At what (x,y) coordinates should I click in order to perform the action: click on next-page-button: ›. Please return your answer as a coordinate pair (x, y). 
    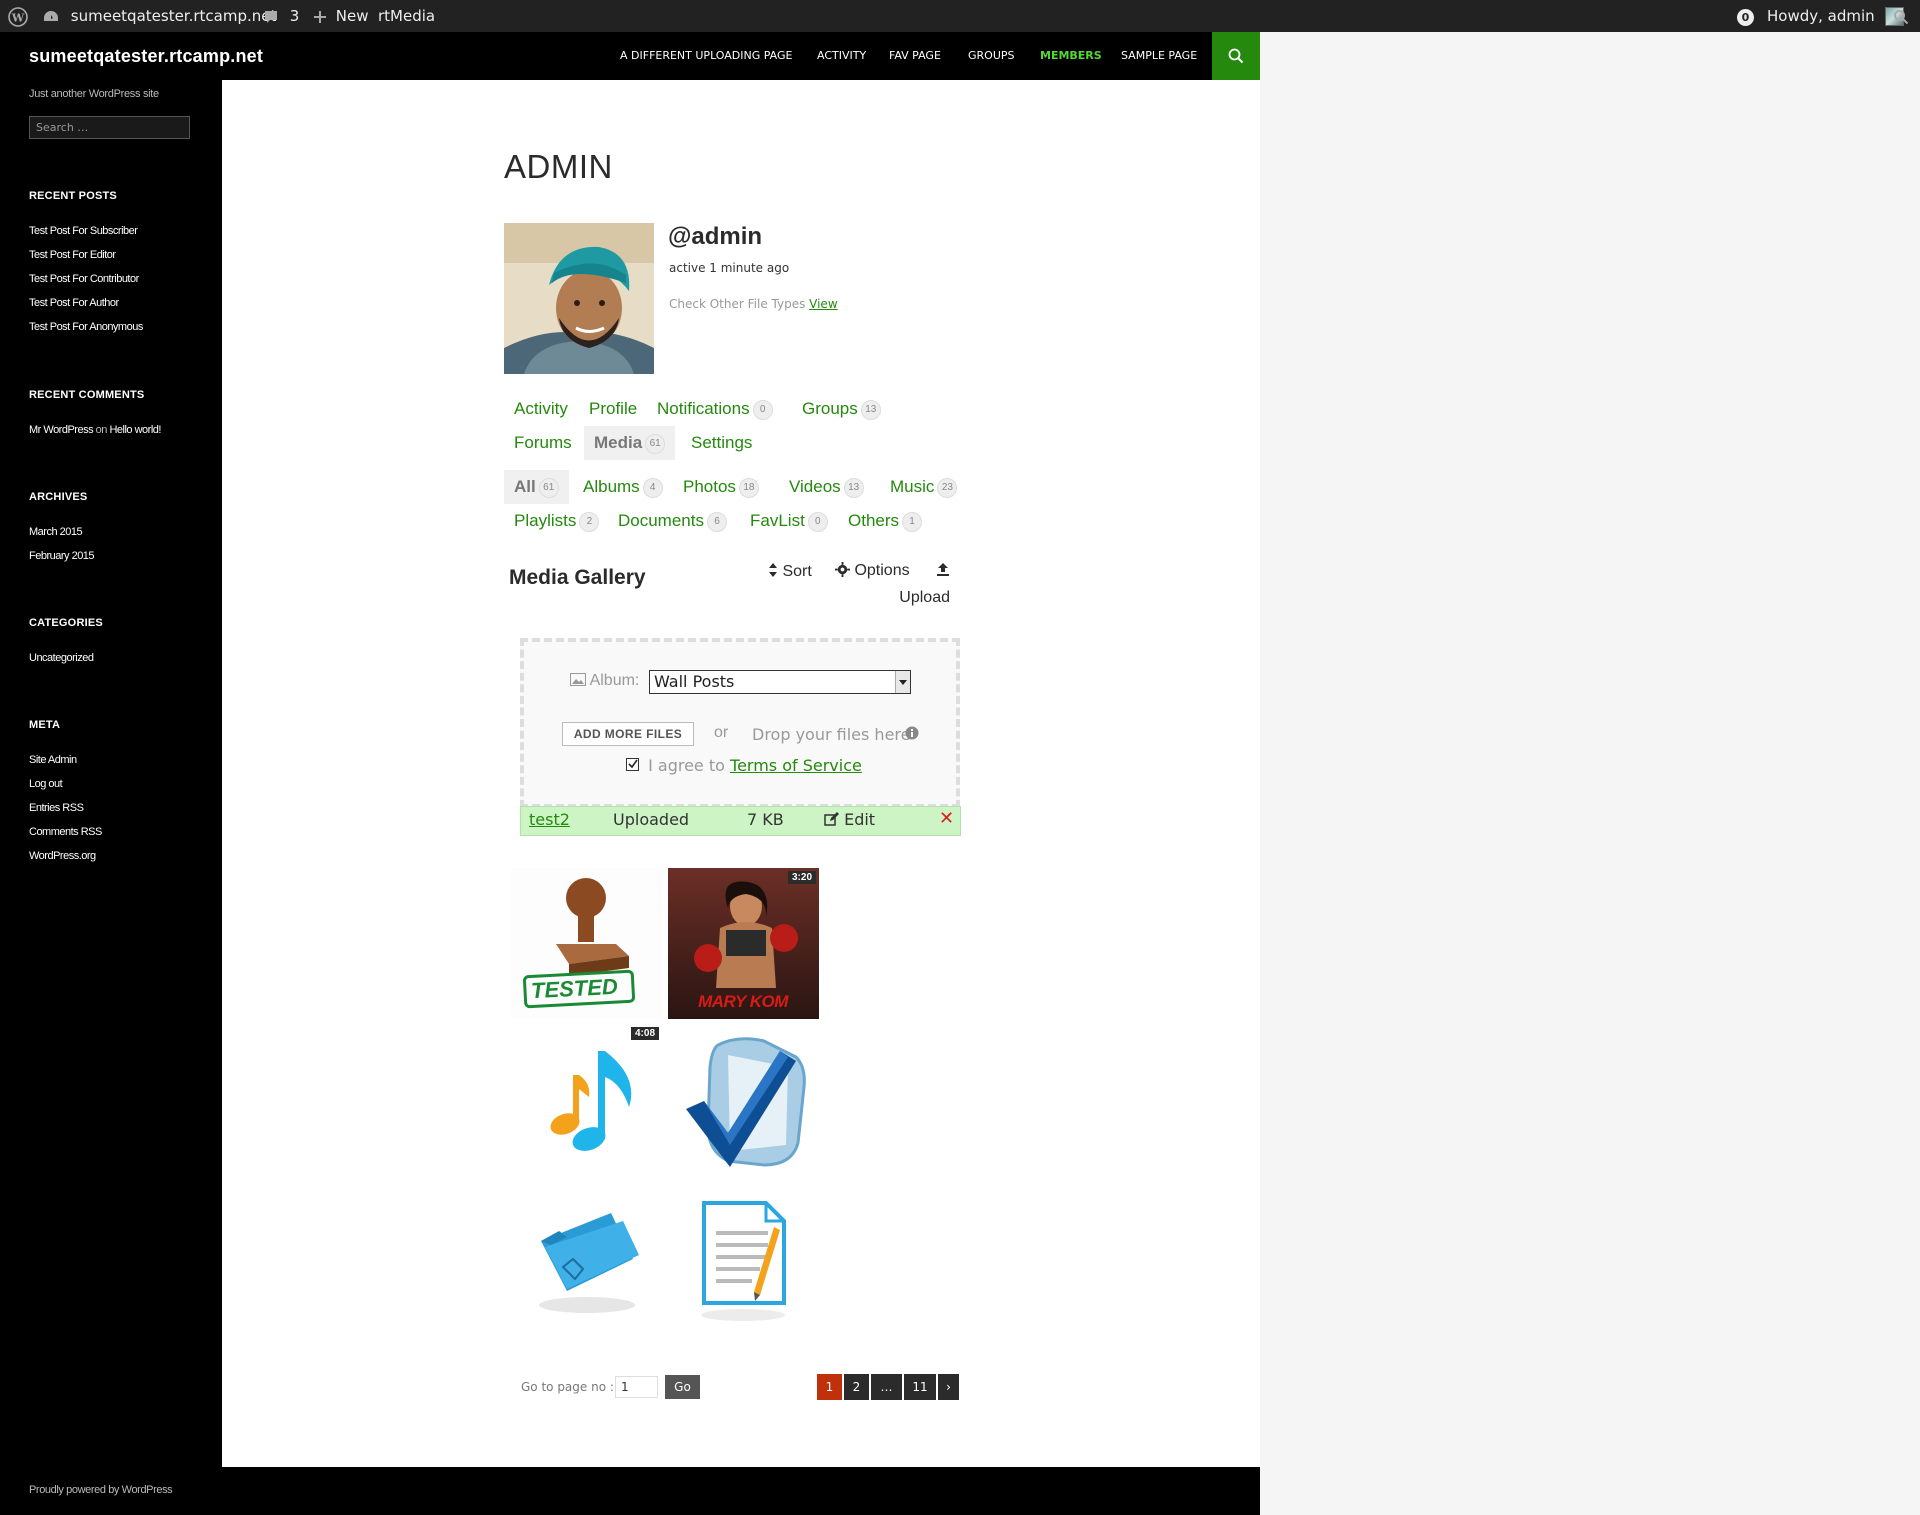
    Looking at the image, I should click on (948, 1387).